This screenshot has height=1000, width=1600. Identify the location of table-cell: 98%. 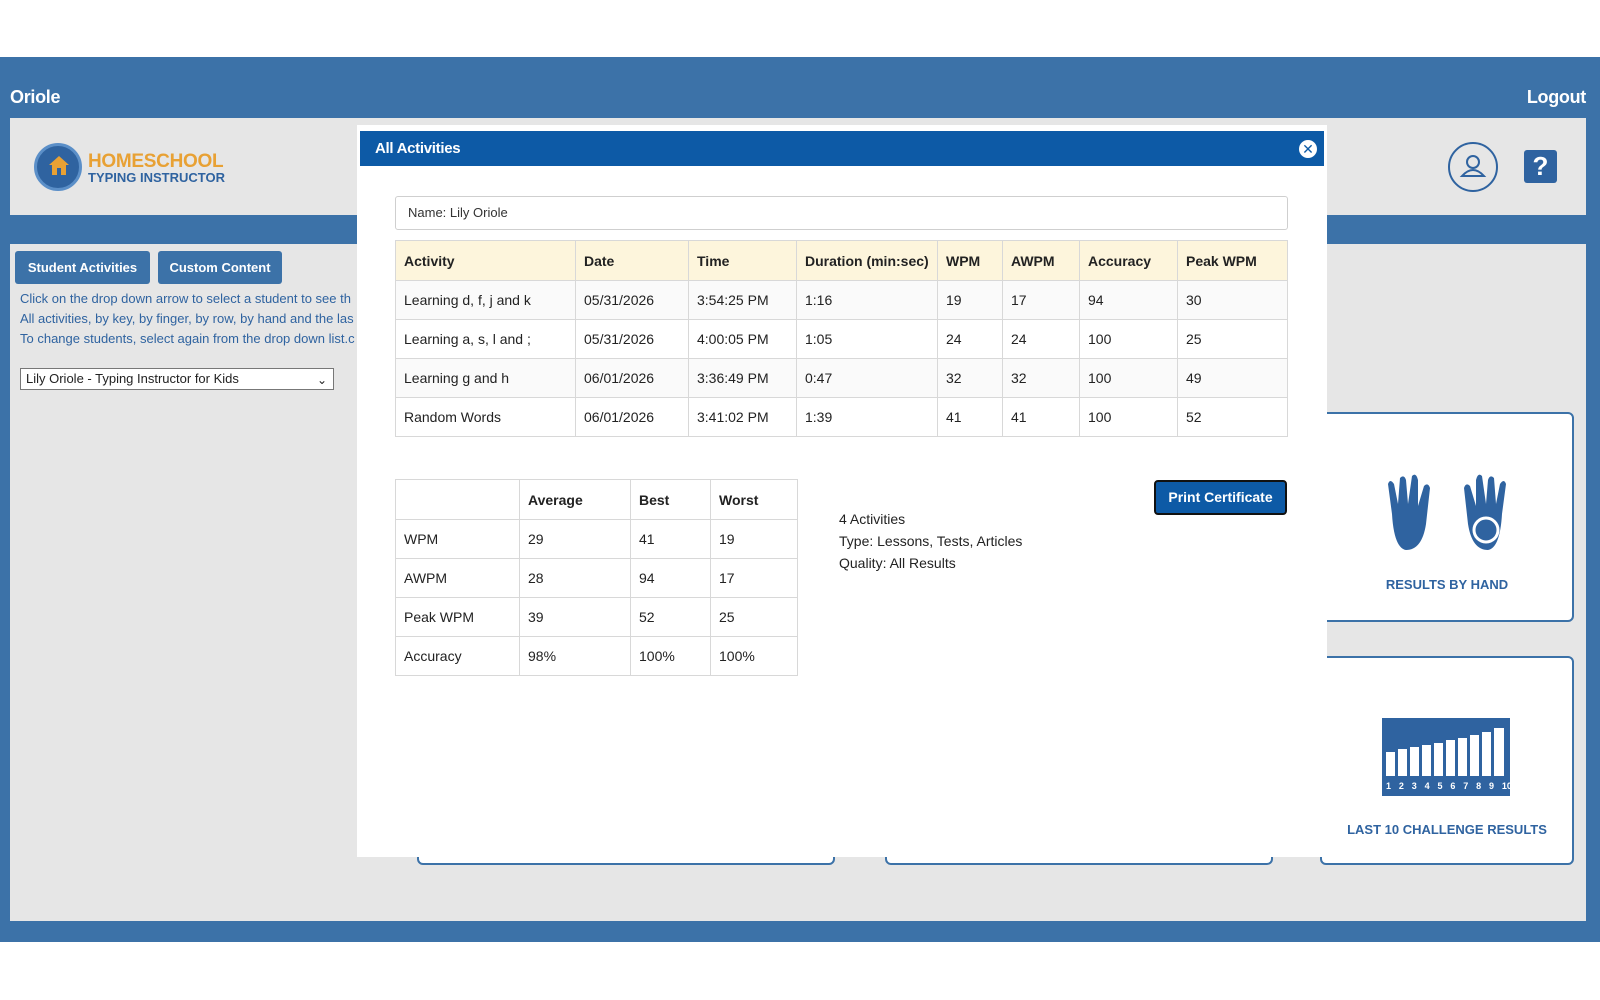
(575, 656).